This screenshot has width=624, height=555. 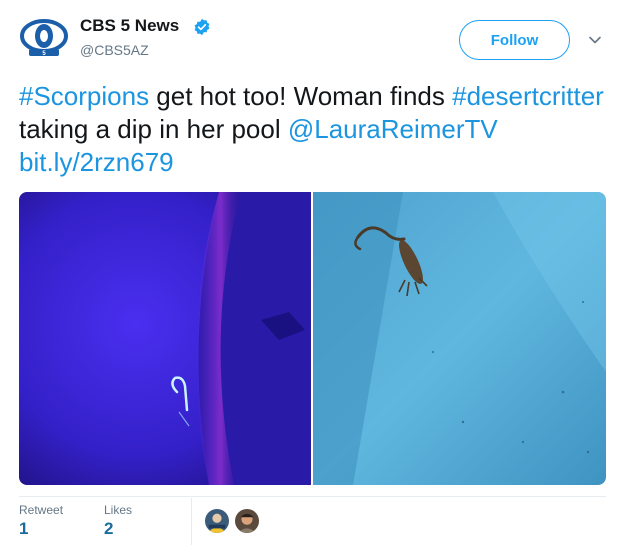 I want to click on likes-count: 2, so click(x=109, y=528).